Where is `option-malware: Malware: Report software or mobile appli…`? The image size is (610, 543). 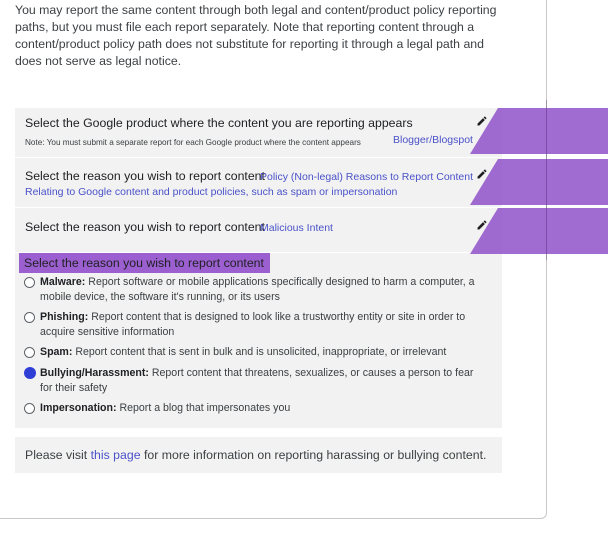 option-malware: Malware: Report software or mobile appli… is located at coordinates (254, 290).